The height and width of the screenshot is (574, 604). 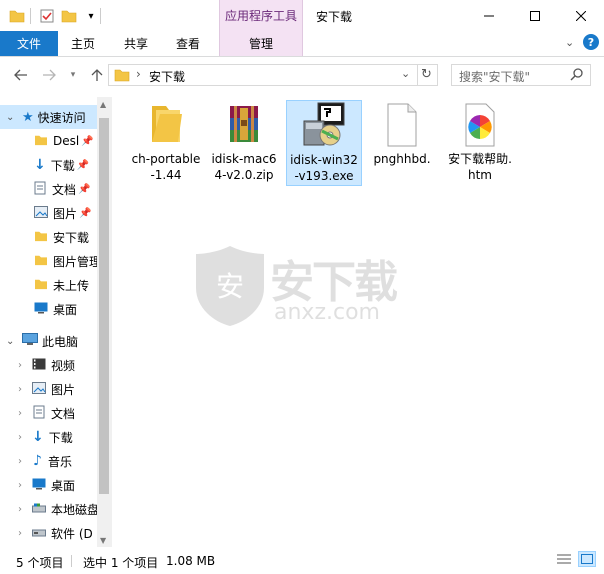 I want to click on nav-label: Desl, so click(x=66, y=141).